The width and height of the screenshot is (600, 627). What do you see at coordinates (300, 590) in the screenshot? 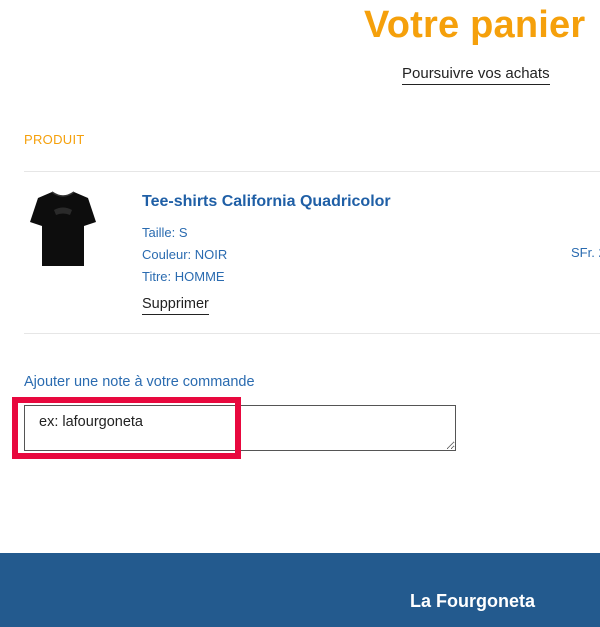
I see `site-footer: La Fourgoneta` at bounding box center [300, 590].